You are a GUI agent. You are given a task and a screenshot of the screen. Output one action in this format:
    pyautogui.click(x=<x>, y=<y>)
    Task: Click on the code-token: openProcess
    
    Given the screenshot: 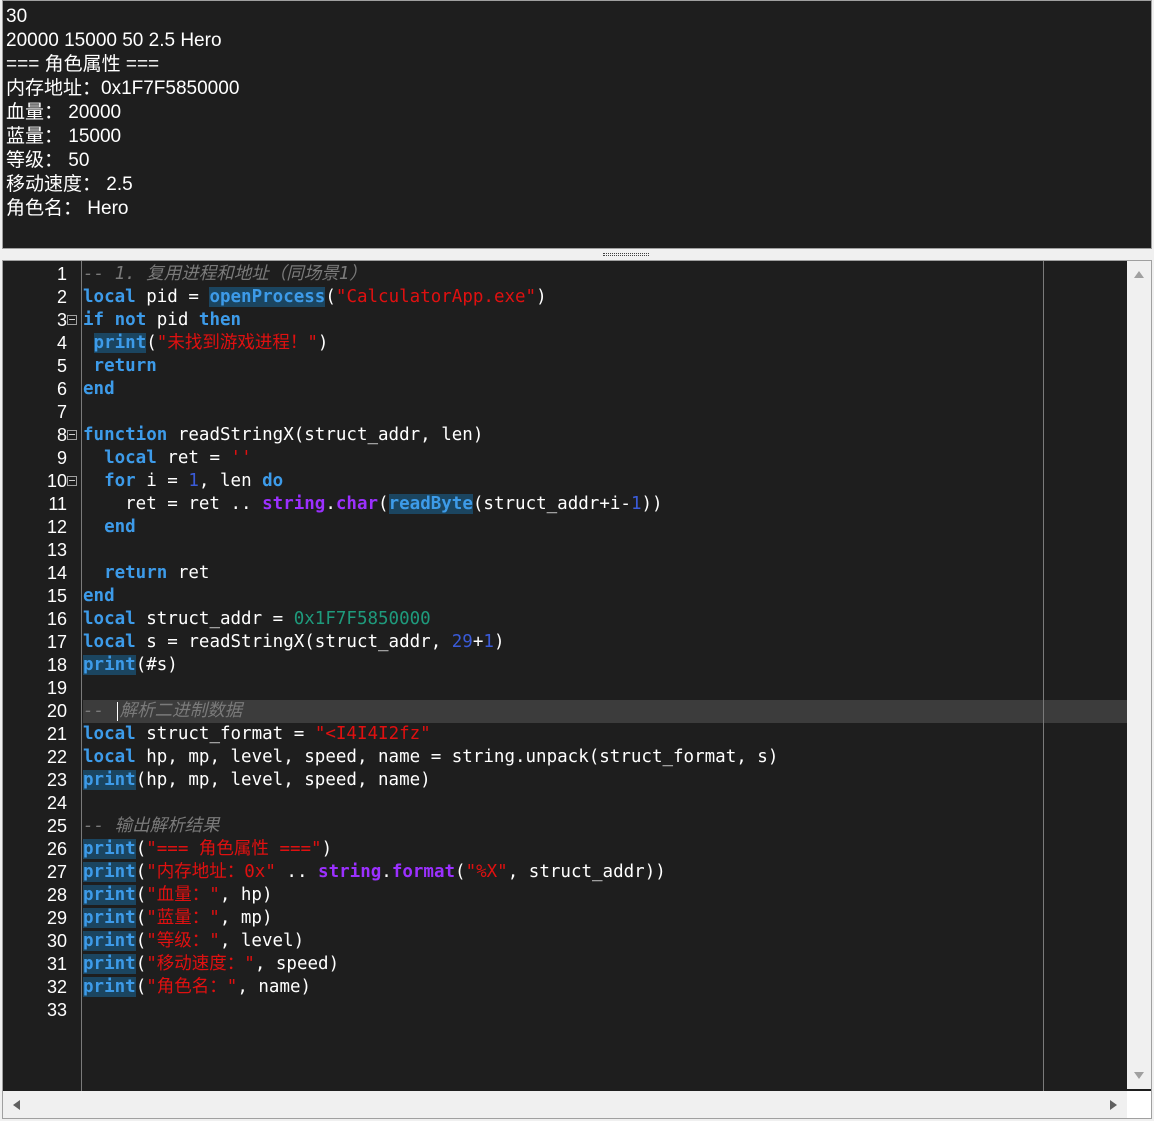 What is the action you would take?
    pyautogui.click(x=267, y=297)
    